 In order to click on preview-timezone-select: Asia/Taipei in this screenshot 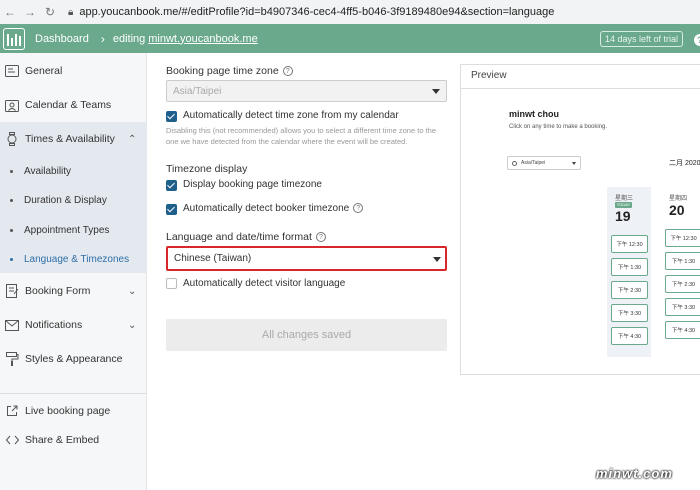, I will do `click(544, 163)`.